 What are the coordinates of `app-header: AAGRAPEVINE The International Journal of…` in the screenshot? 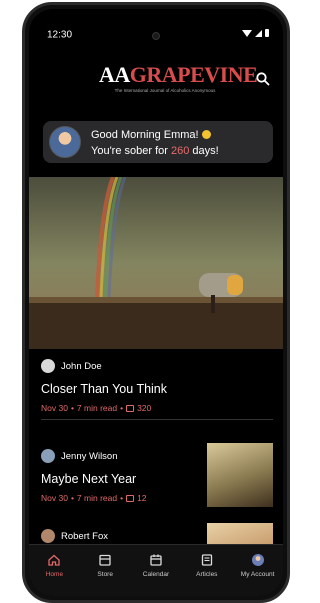 It's located at (156, 82).